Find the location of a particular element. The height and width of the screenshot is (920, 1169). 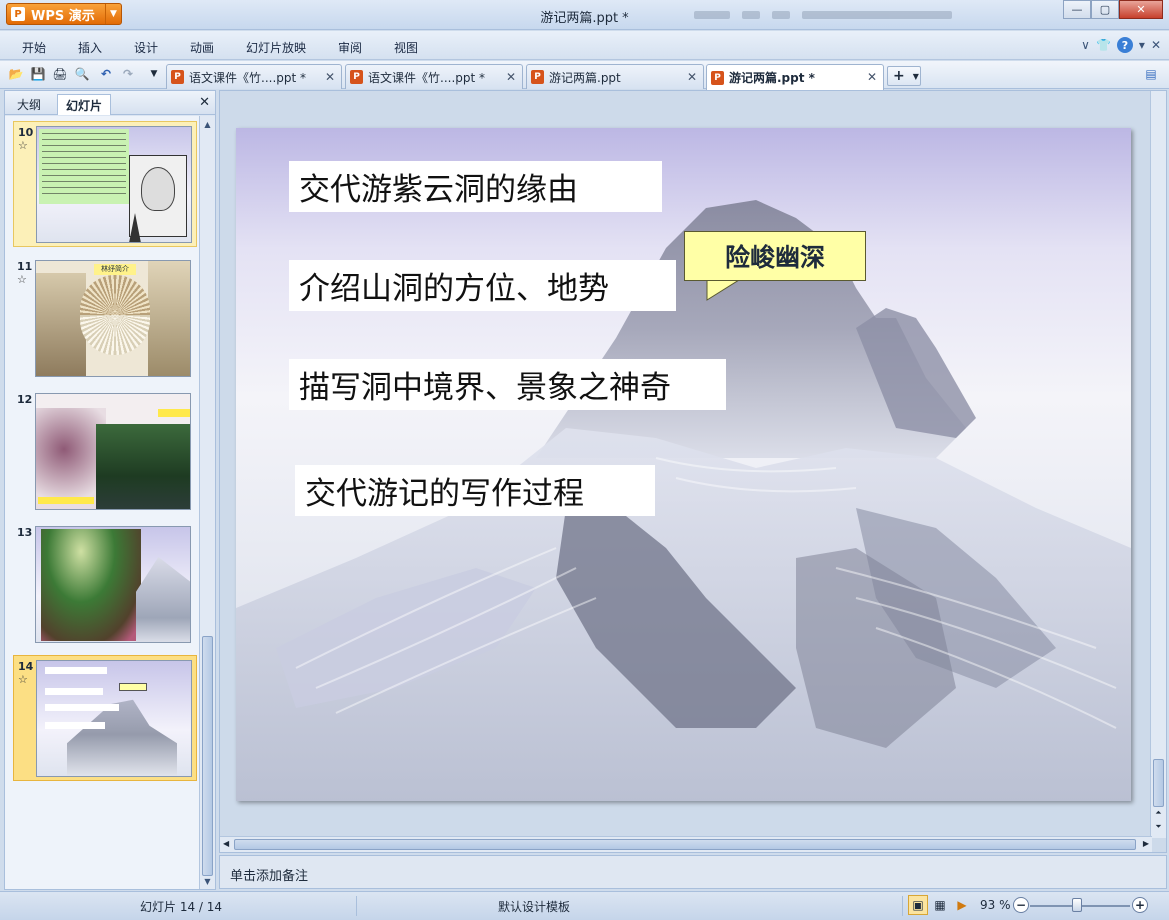

slide-counter: 幻灯片 14 / 14 is located at coordinates (181, 907).